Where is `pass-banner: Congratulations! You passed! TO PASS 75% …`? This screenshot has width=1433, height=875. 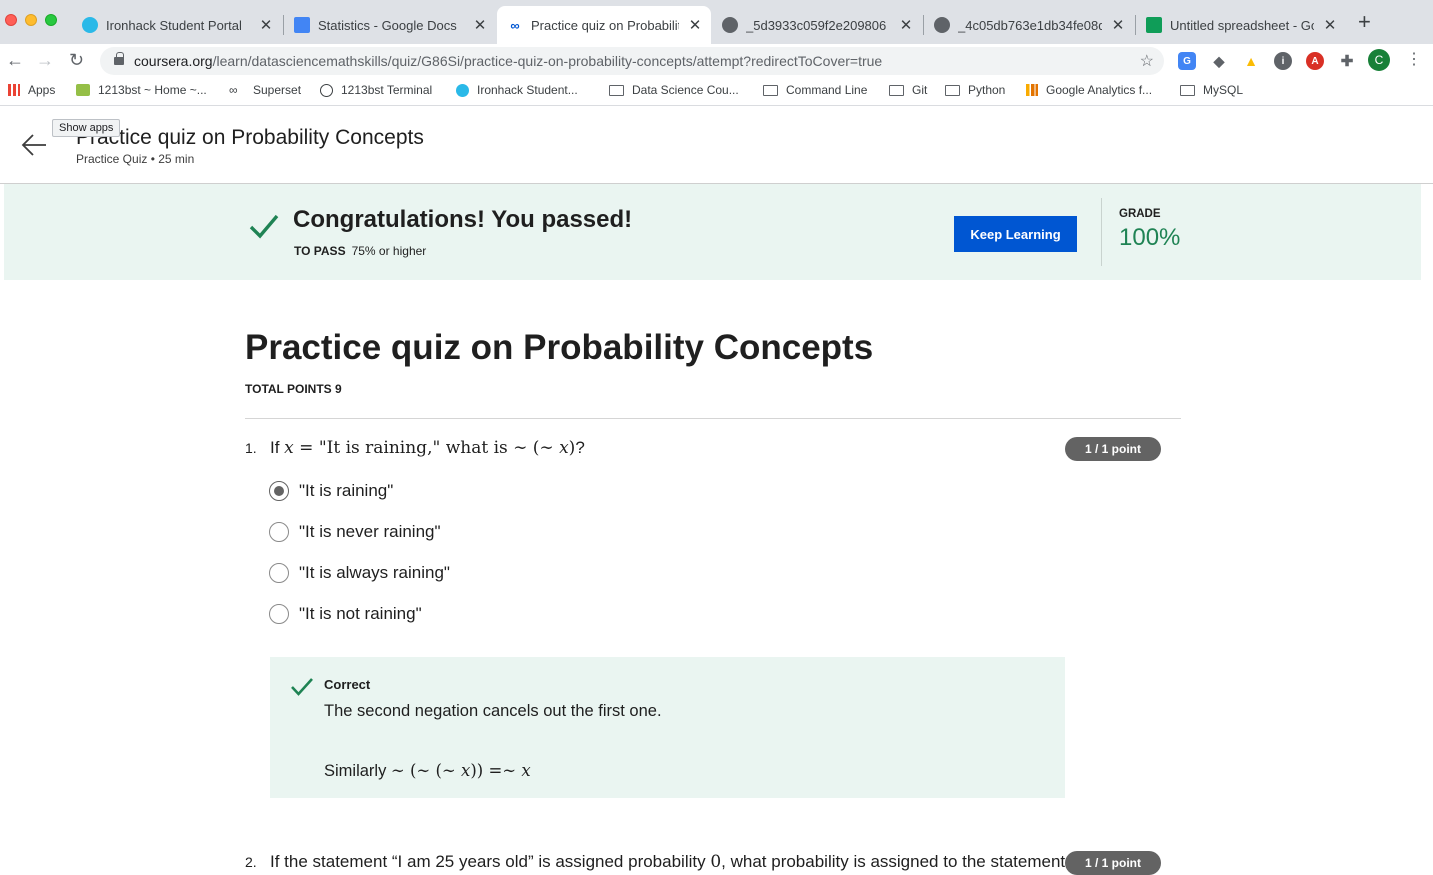 pass-banner: Congratulations! You passed! TO PASS 75% … is located at coordinates (712, 232).